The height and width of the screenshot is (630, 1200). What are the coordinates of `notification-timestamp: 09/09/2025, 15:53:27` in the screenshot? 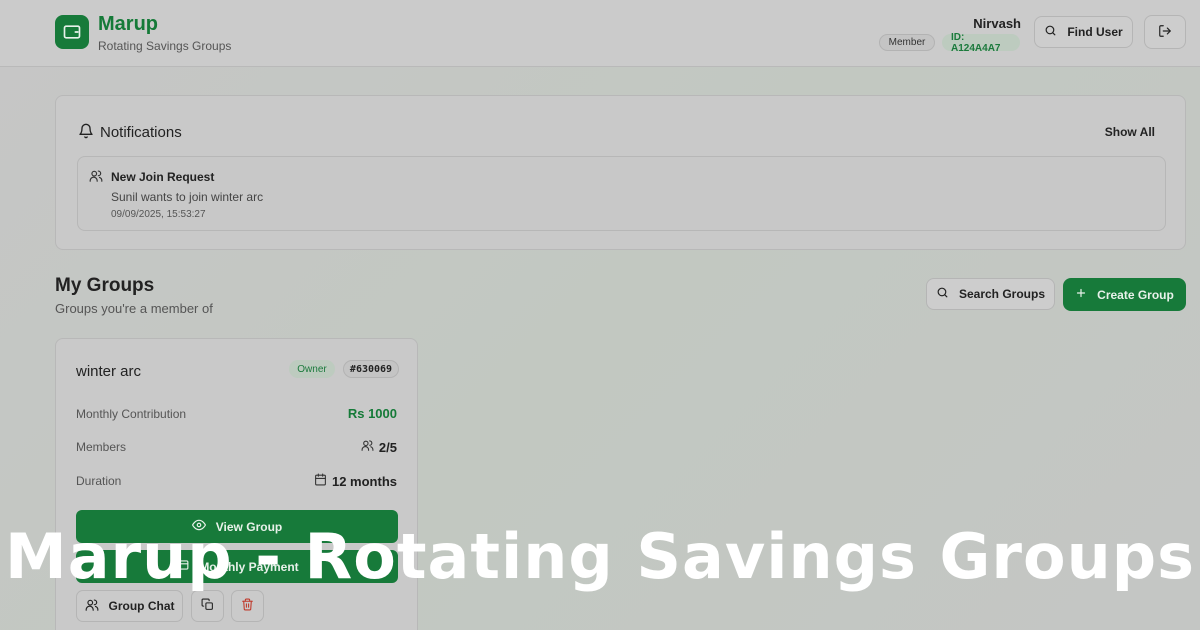 It's located at (158, 214).